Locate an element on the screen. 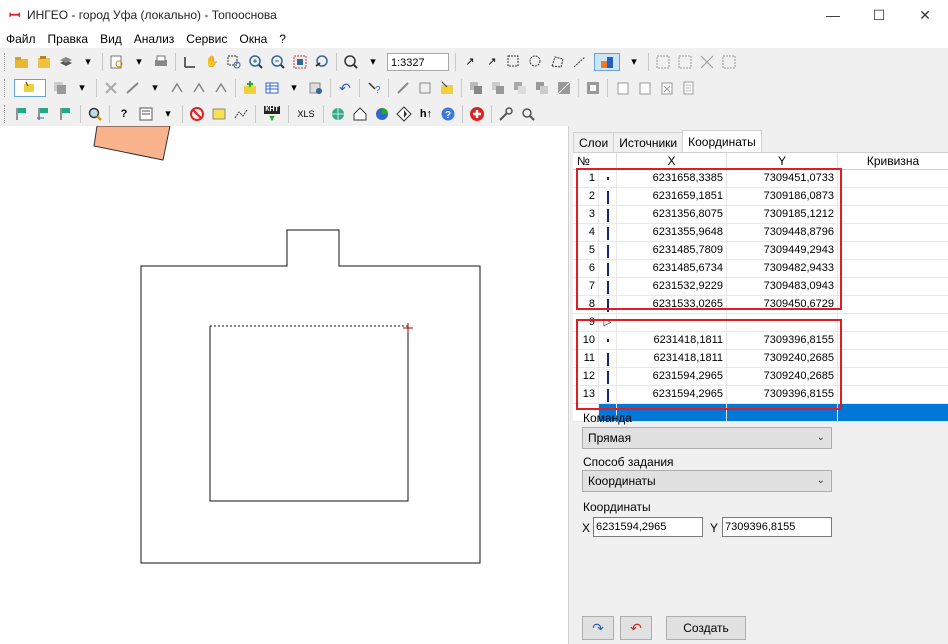 This screenshot has width=948, height=644. y-coordinate-input: 7309396,8155 is located at coordinates (777, 527).